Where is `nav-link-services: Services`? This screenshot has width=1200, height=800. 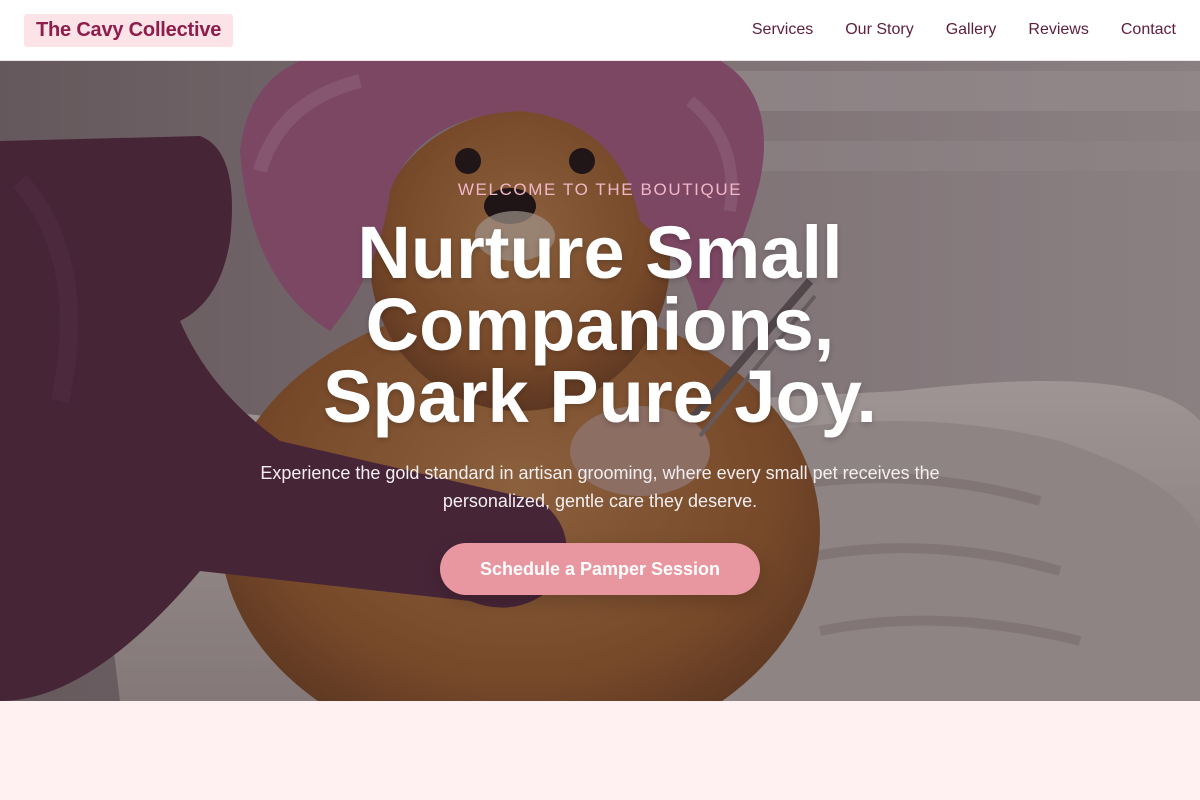
nav-link-services: Services is located at coordinates (782, 30).